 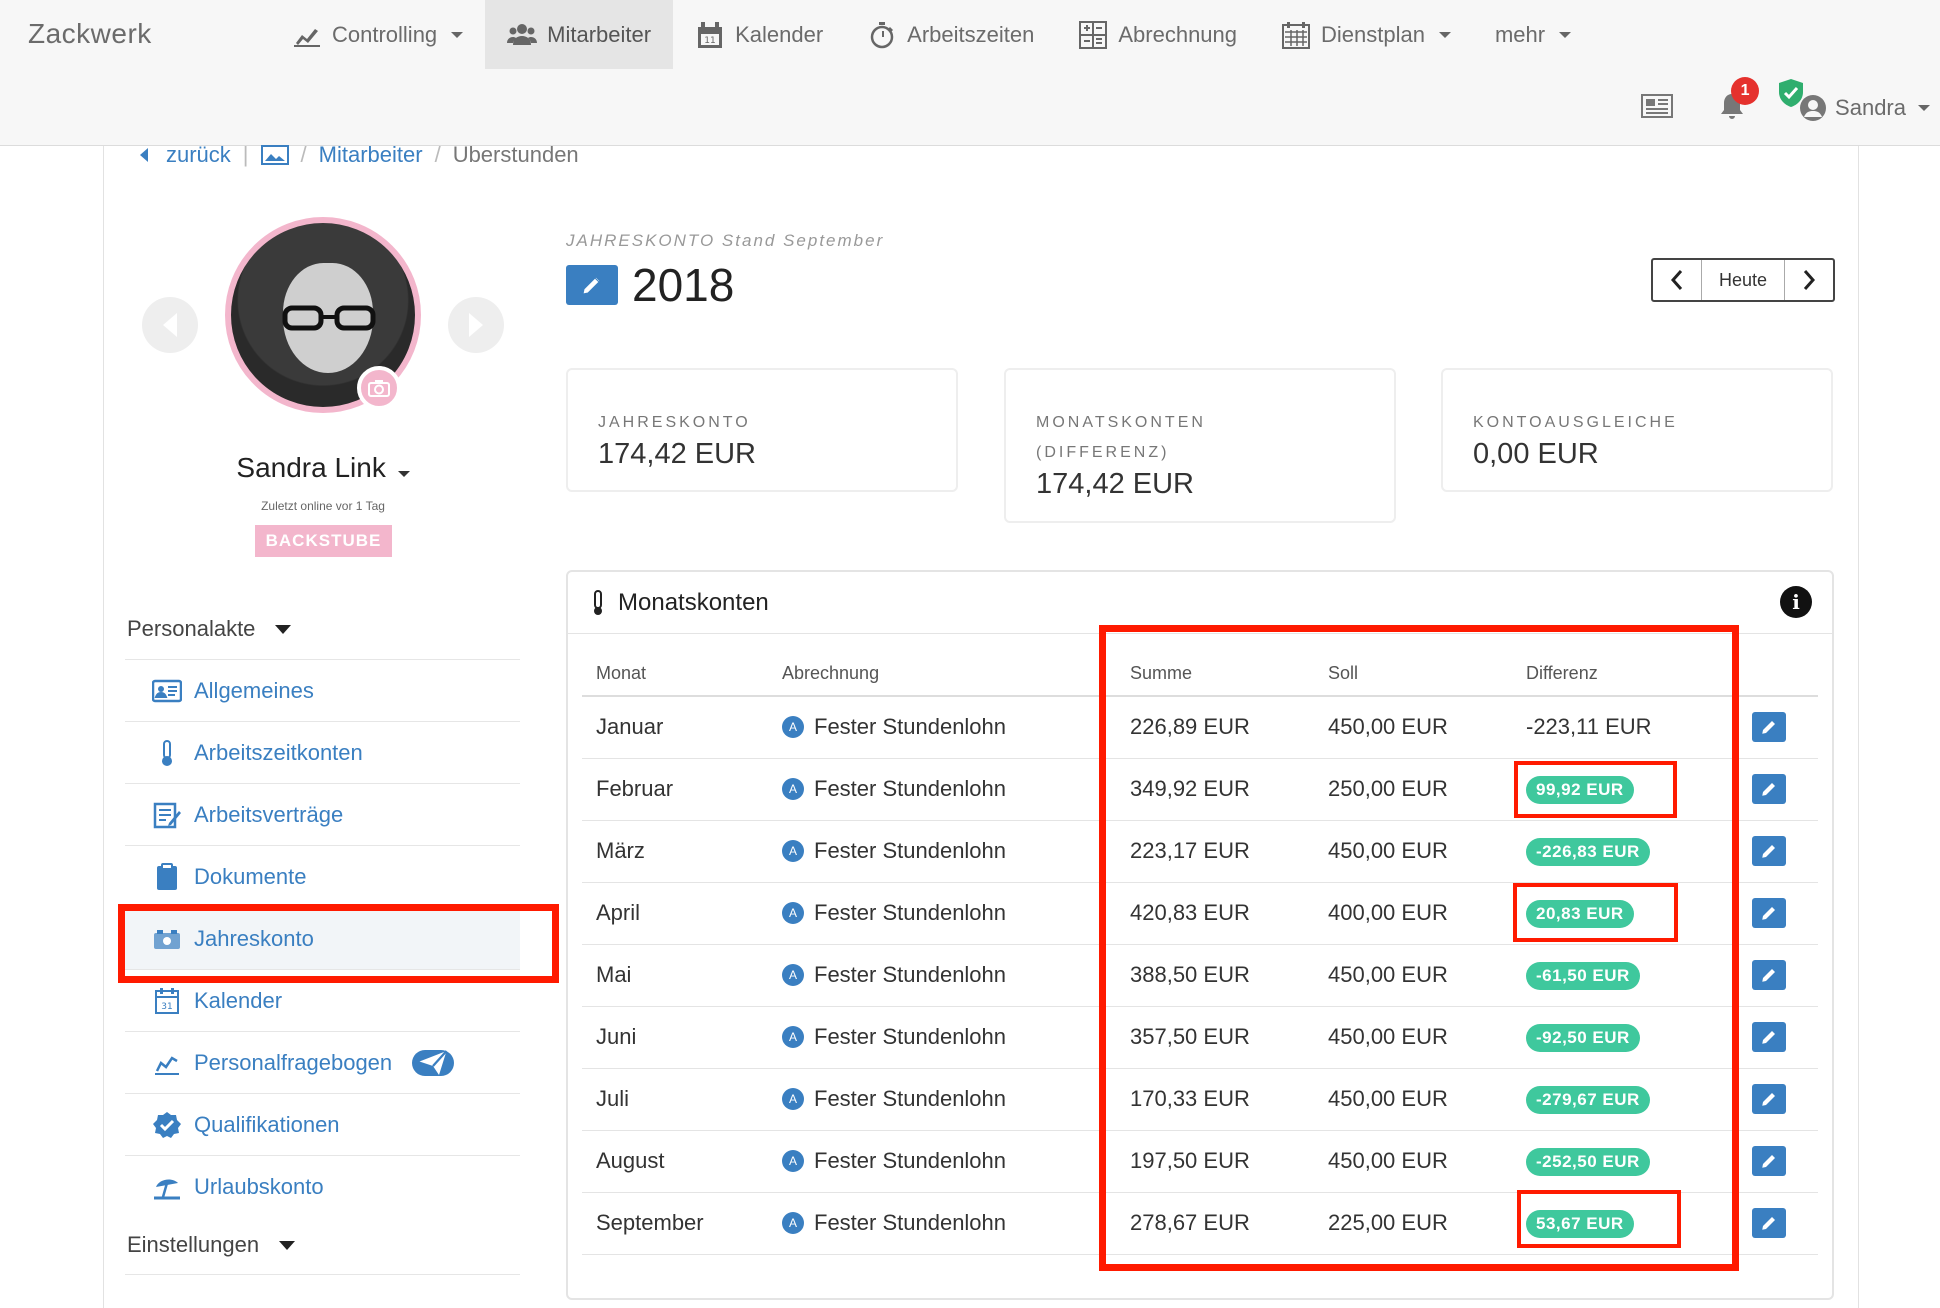 I want to click on user-menu: Sandra, so click(x=1854, y=100).